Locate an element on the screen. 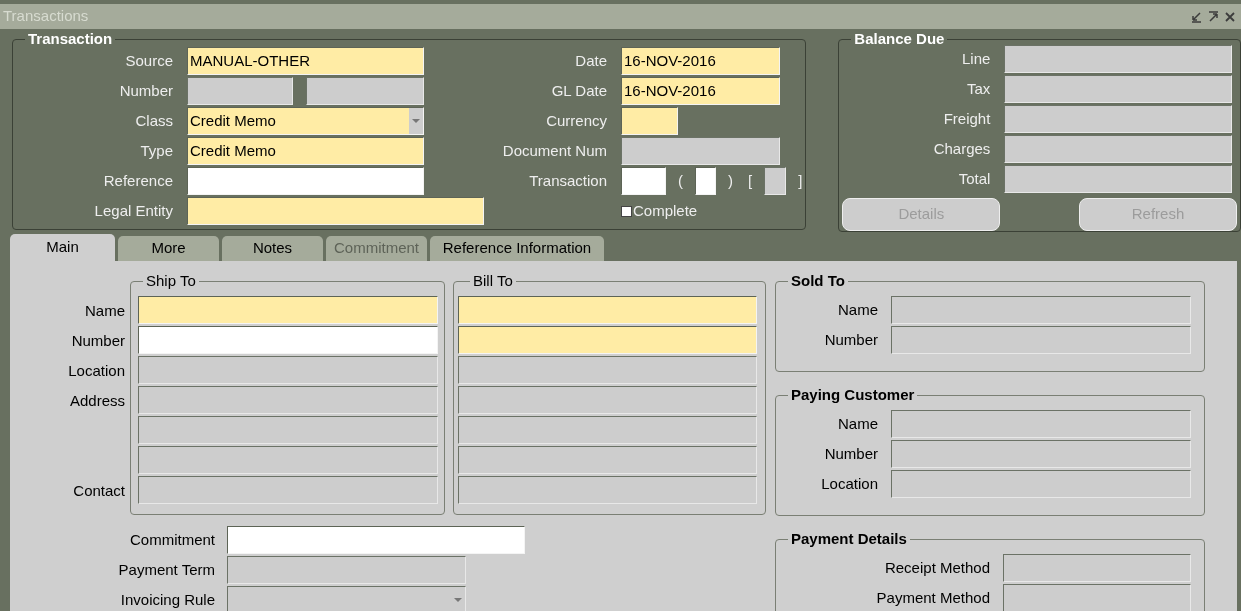 Image resolution: width=1241 pixels, height=611 pixels. group-title: Payment Details is located at coordinates (849, 539).